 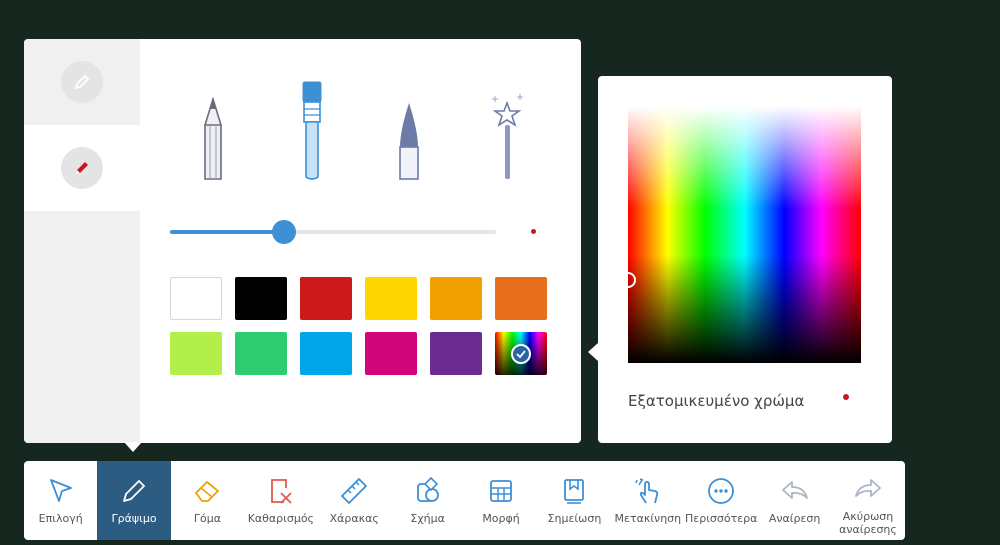 What do you see at coordinates (507, 136) in the screenshot?
I see `magic-wand-icon` at bounding box center [507, 136].